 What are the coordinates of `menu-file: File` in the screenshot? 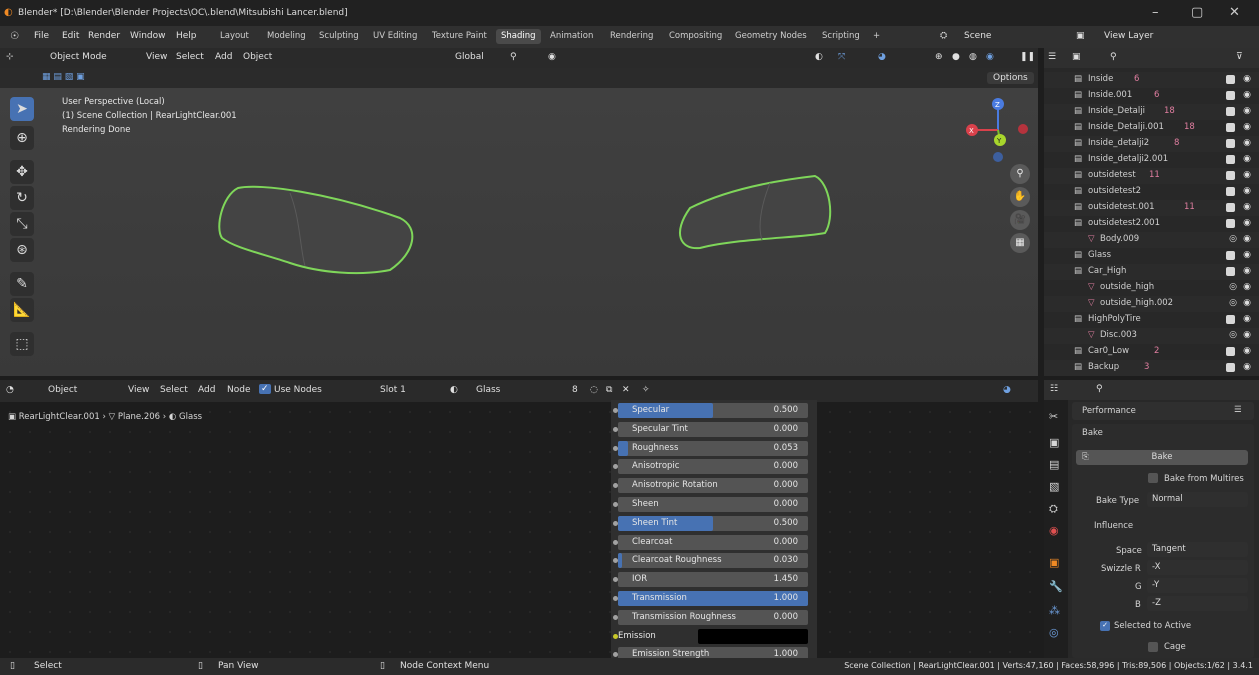 It's located at (41, 36).